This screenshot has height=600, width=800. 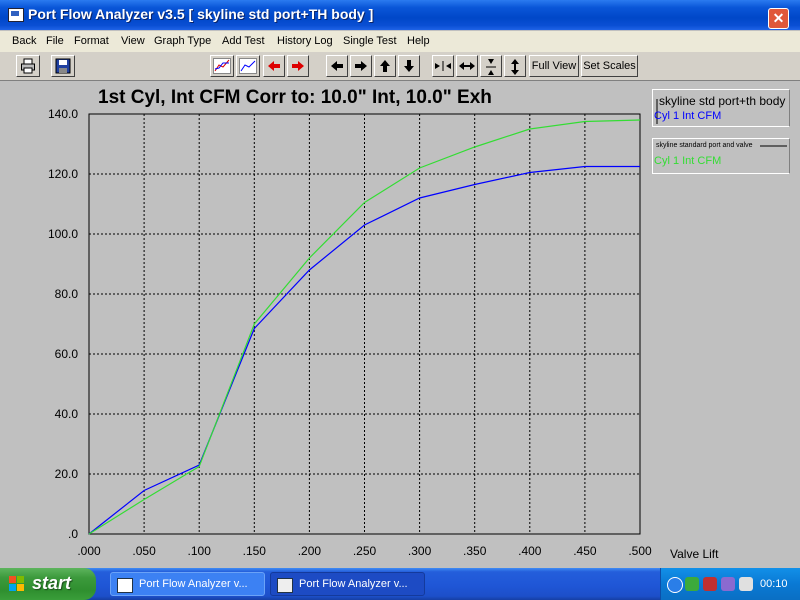 I want to click on close-button: ✕, so click(x=778, y=18).